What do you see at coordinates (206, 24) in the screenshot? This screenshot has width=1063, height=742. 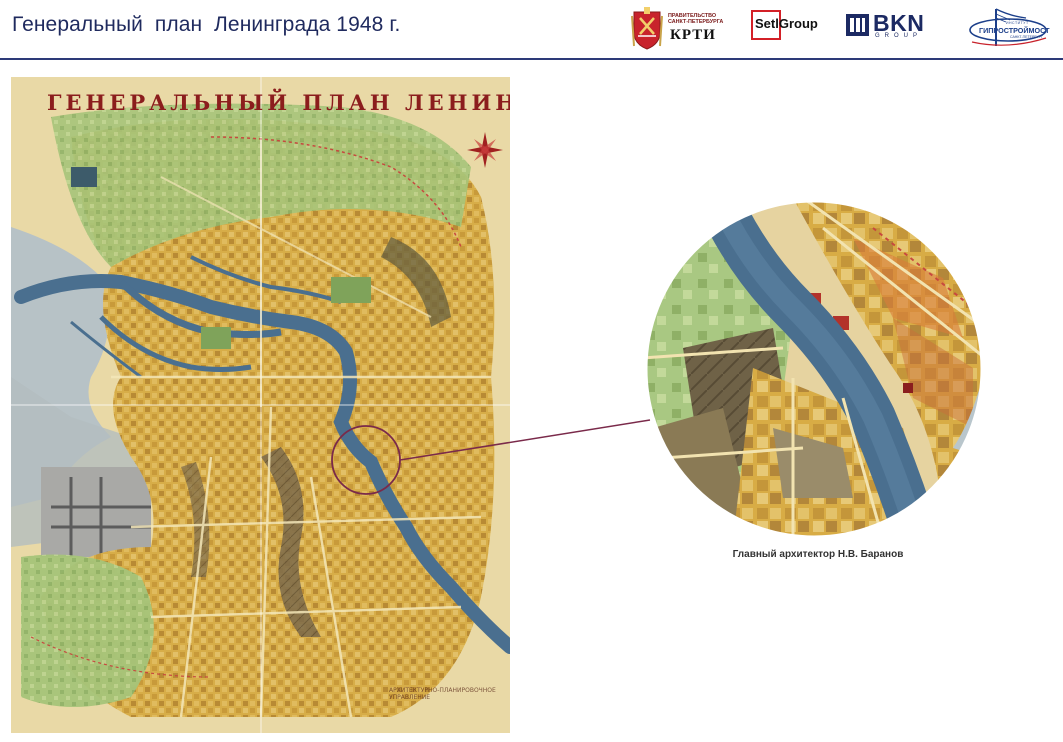 I see `page-title: Генеральный план Ленинграда 1948 г.` at bounding box center [206, 24].